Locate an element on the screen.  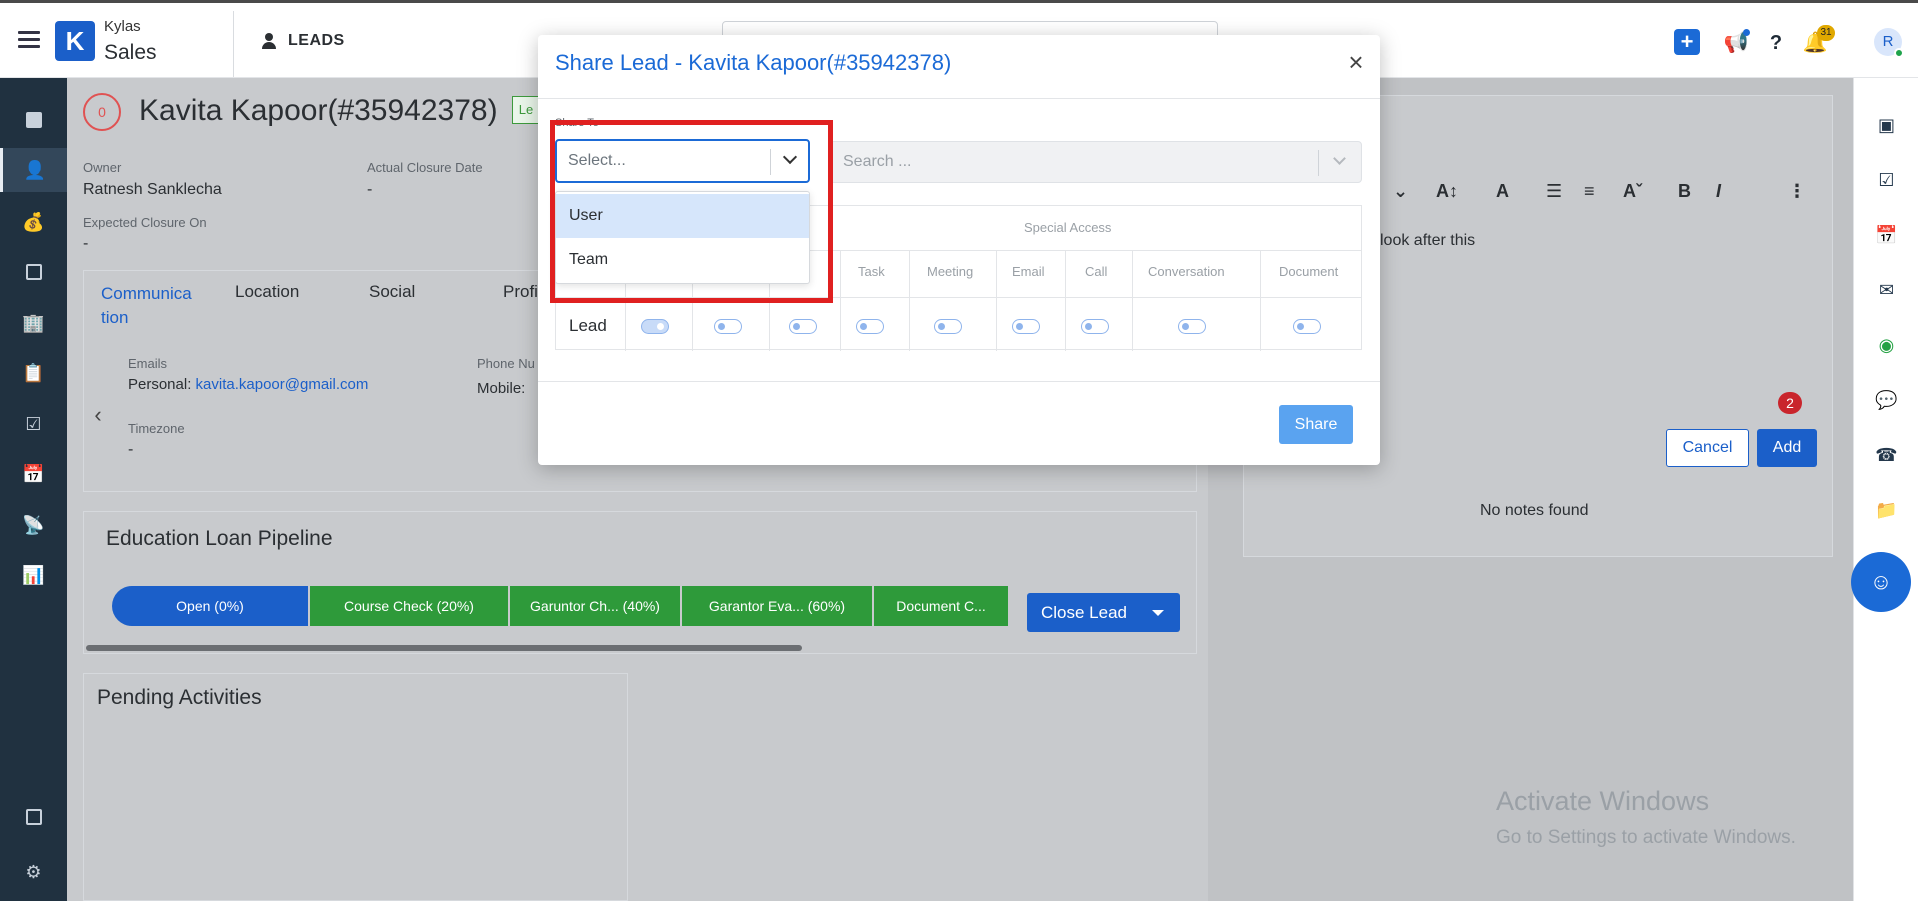
chatbot-icon: ☺ is located at coordinates (1881, 582).